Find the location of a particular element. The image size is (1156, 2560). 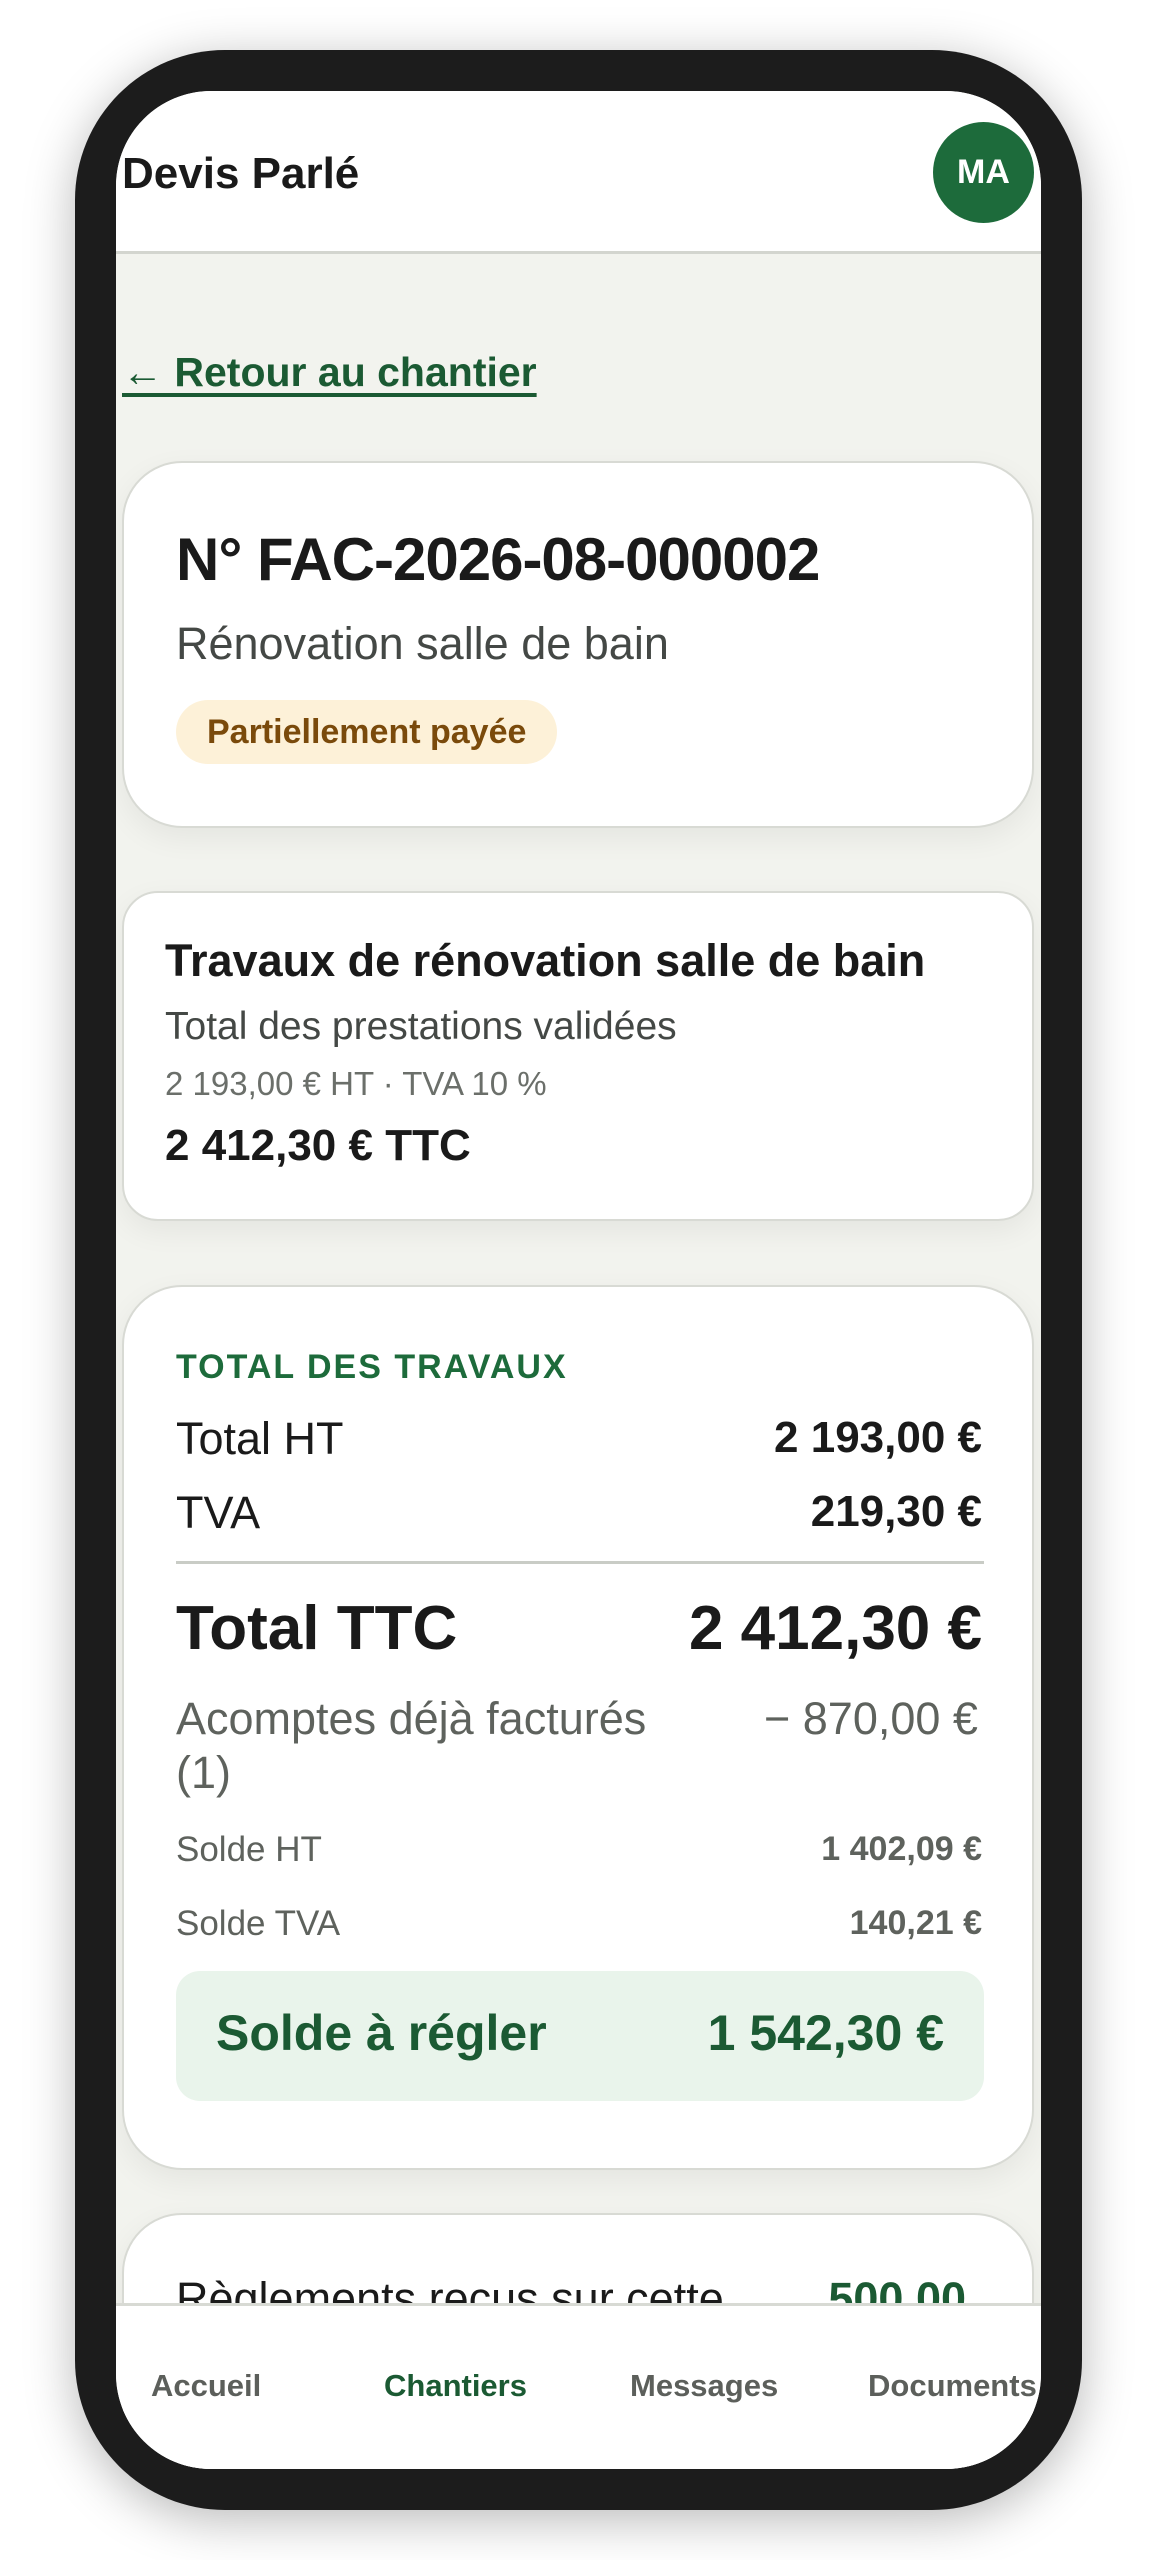

acomptes-value: − 870,00 € is located at coordinates (871, 1718).